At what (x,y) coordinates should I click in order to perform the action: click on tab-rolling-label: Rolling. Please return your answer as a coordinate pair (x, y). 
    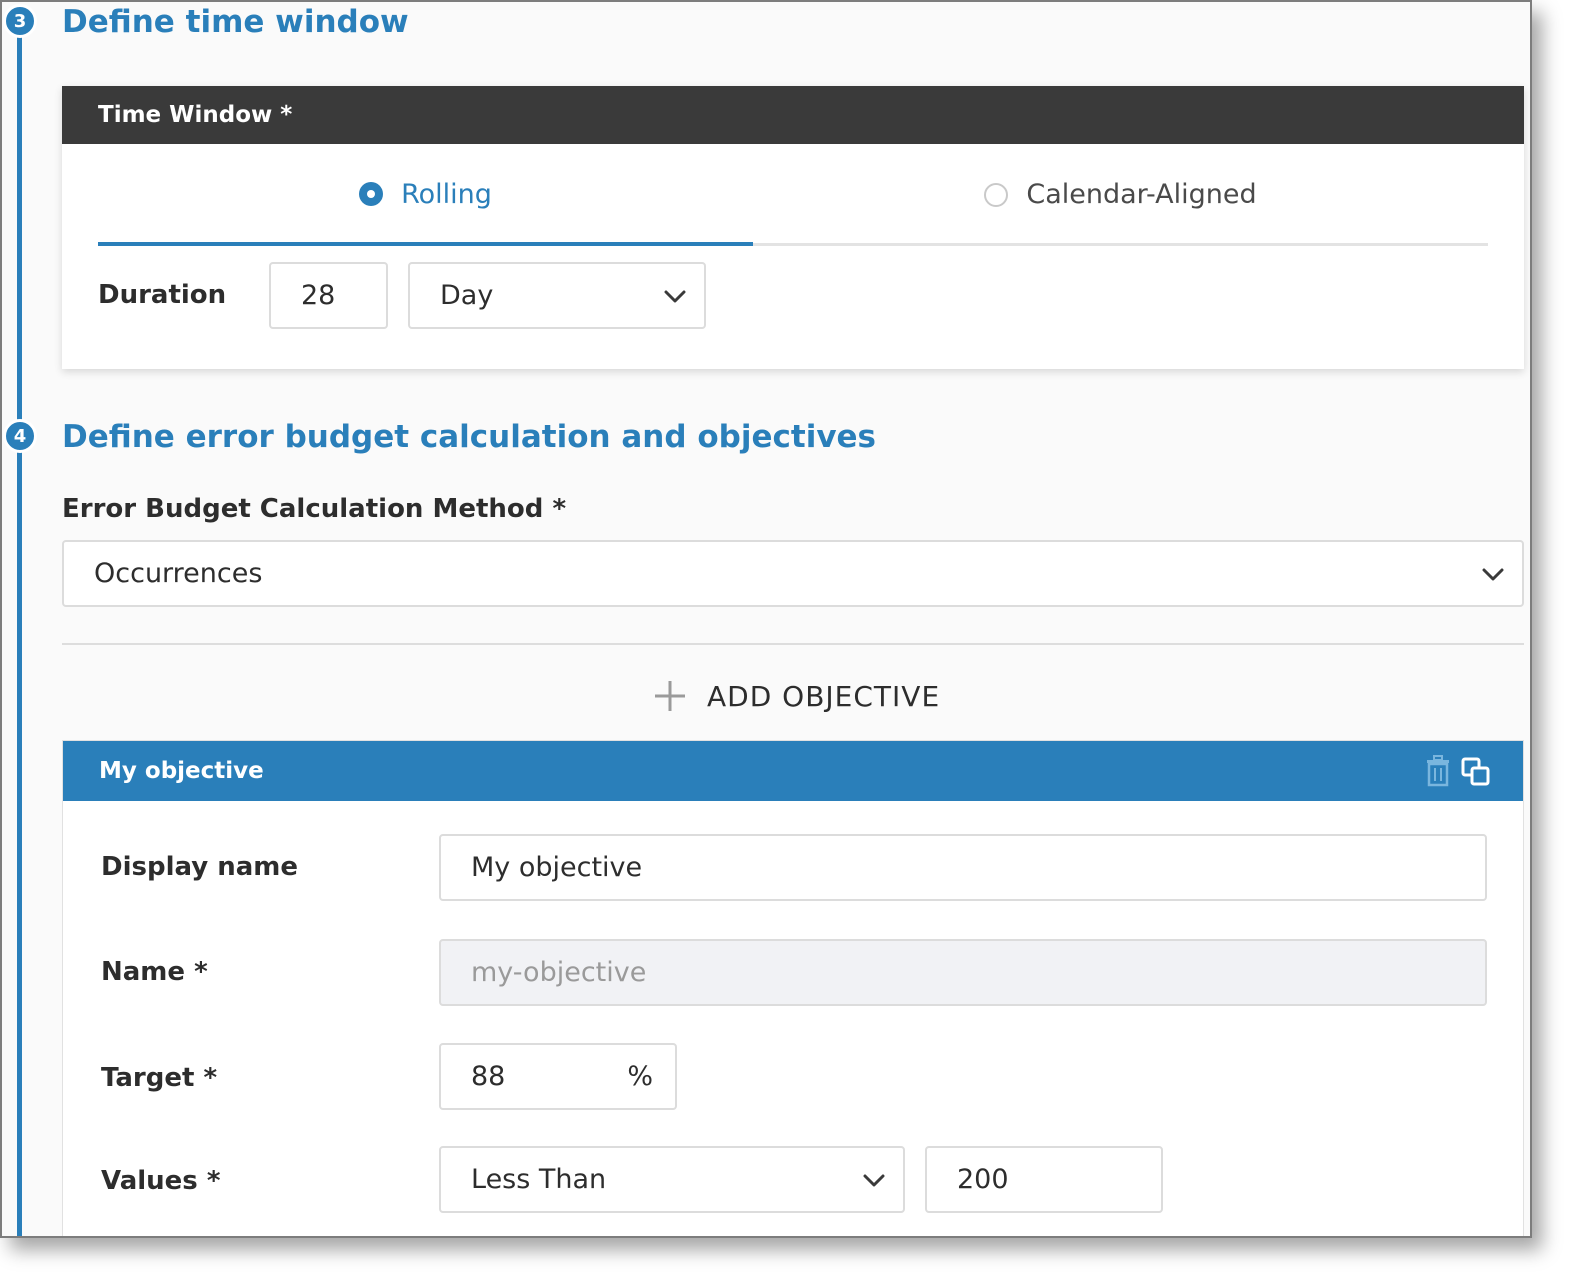
    Looking at the image, I should click on (446, 194).